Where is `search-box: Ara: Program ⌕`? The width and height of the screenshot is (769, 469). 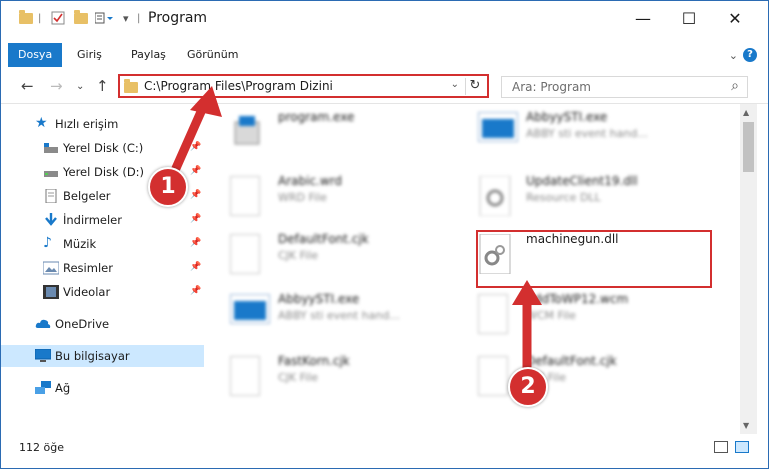
search-box: Ara: Program ⌕ is located at coordinates (624, 87).